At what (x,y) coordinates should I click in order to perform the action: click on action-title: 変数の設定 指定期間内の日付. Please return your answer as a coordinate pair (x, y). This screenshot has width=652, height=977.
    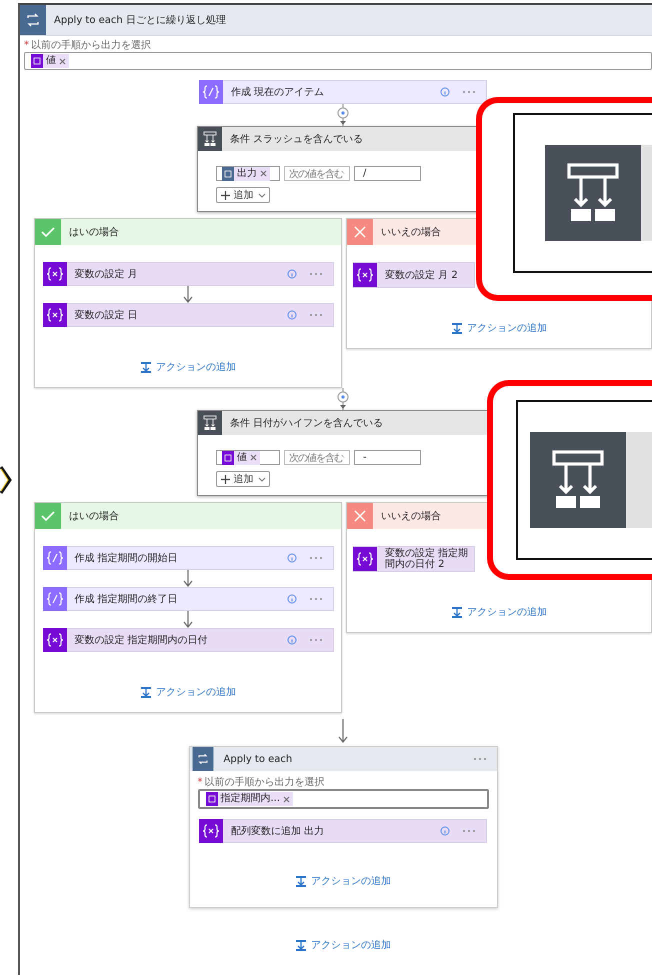
    Looking at the image, I should click on (141, 640).